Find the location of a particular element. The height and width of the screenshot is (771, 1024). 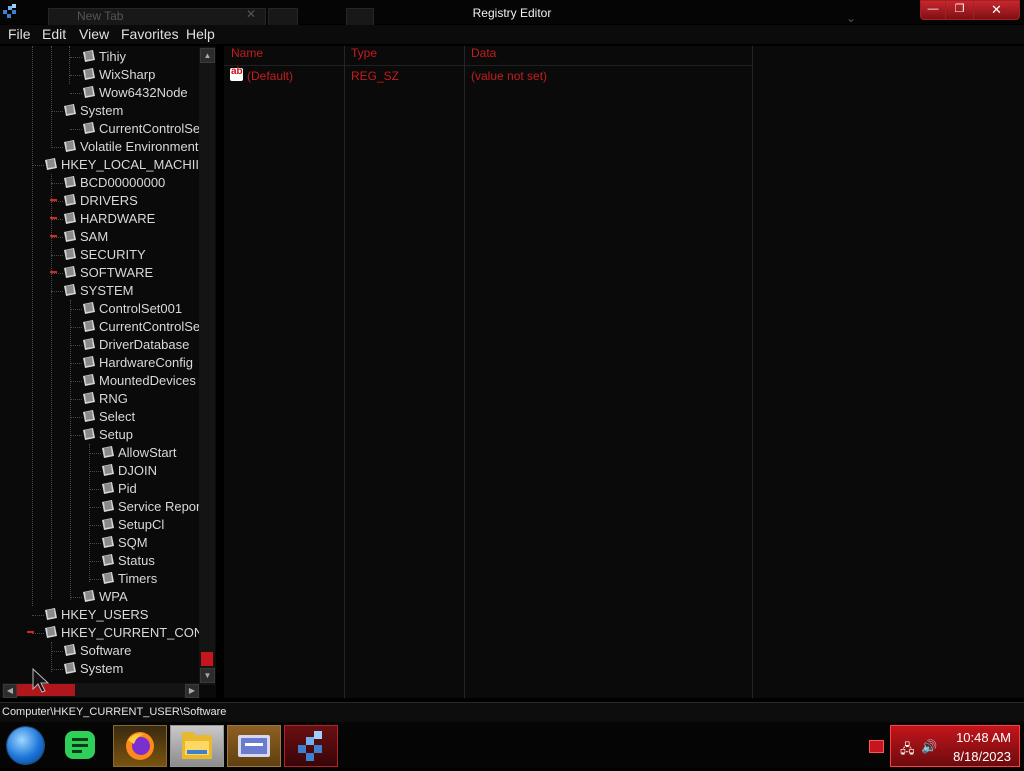

tree-node-label: Wow6432Node is located at coordinates (143, 92).